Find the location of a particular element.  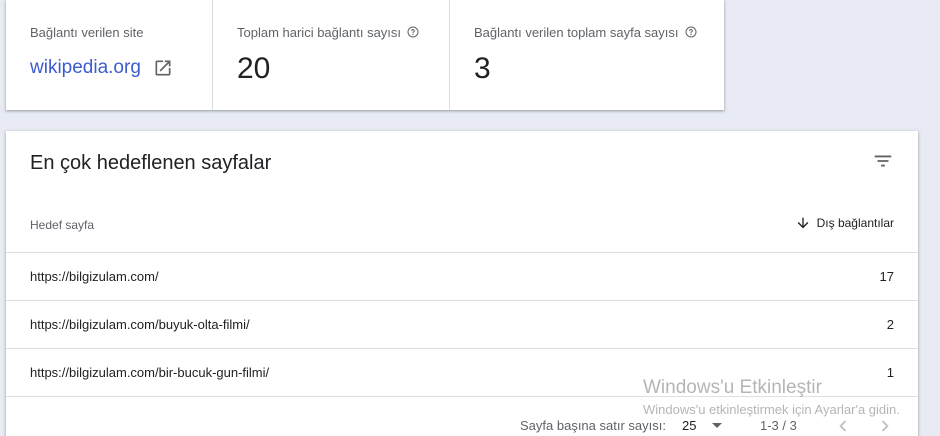

linked-pages-value: 3 is located at coordinates (482, 68).